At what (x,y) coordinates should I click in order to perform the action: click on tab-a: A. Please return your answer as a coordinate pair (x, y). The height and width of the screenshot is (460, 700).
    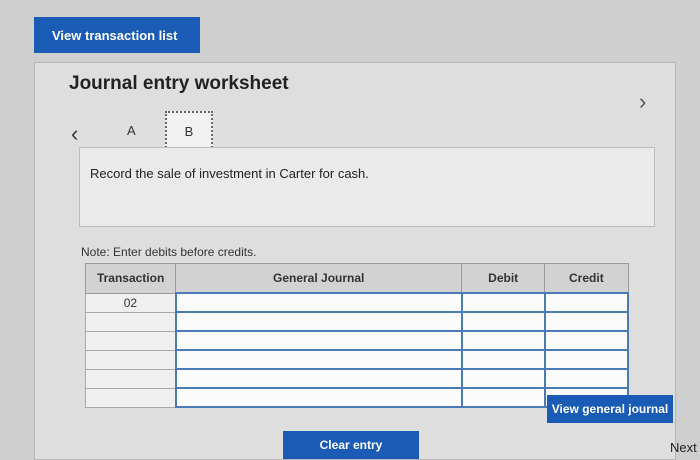
    Looking at the image, I should click on (131, 130).